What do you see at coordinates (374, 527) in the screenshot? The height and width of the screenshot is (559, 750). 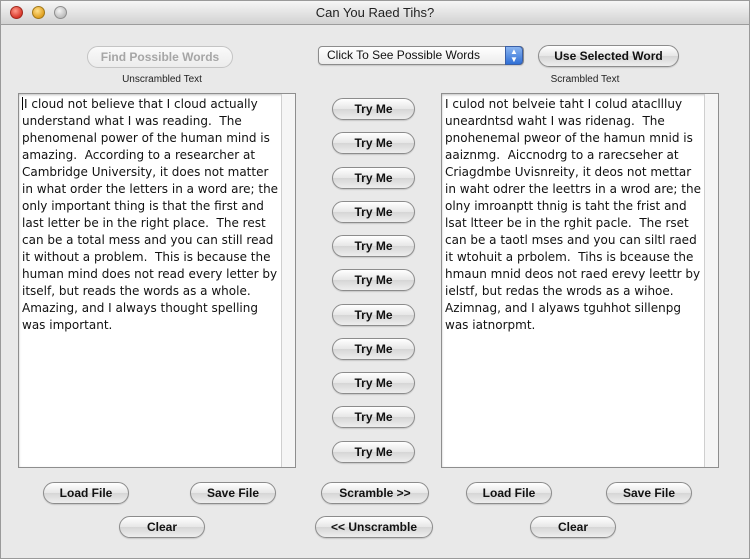 I see `unscramble-button: << Unscramble` at bounding box center [374, 527].